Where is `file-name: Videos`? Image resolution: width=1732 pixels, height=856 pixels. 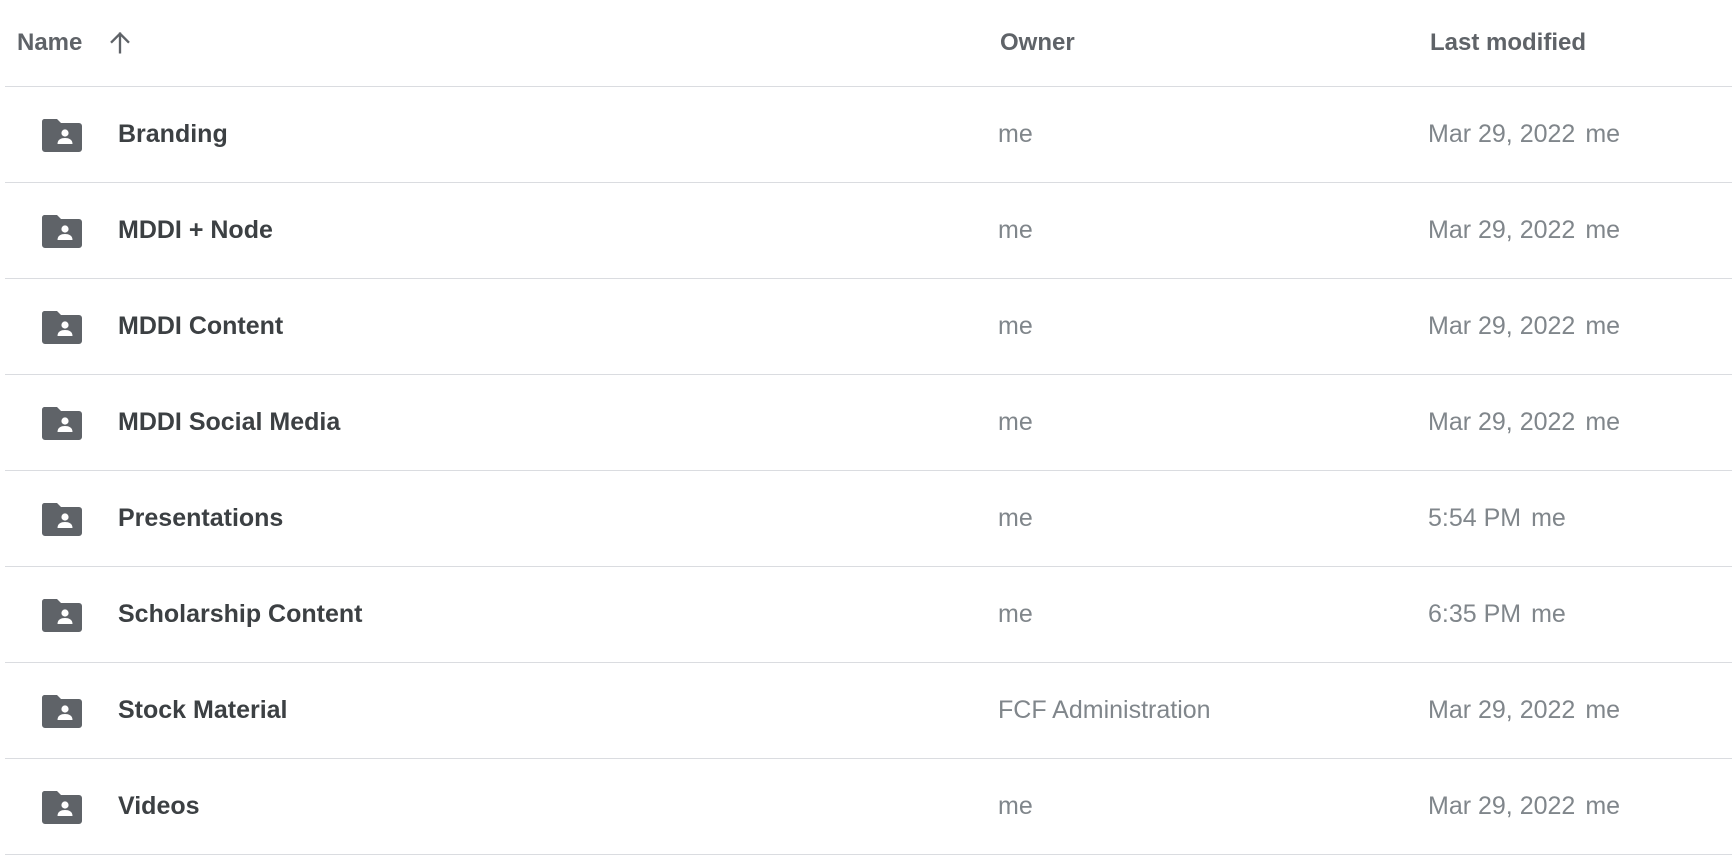
file-name: Videos is located at coordinates (159, 806).